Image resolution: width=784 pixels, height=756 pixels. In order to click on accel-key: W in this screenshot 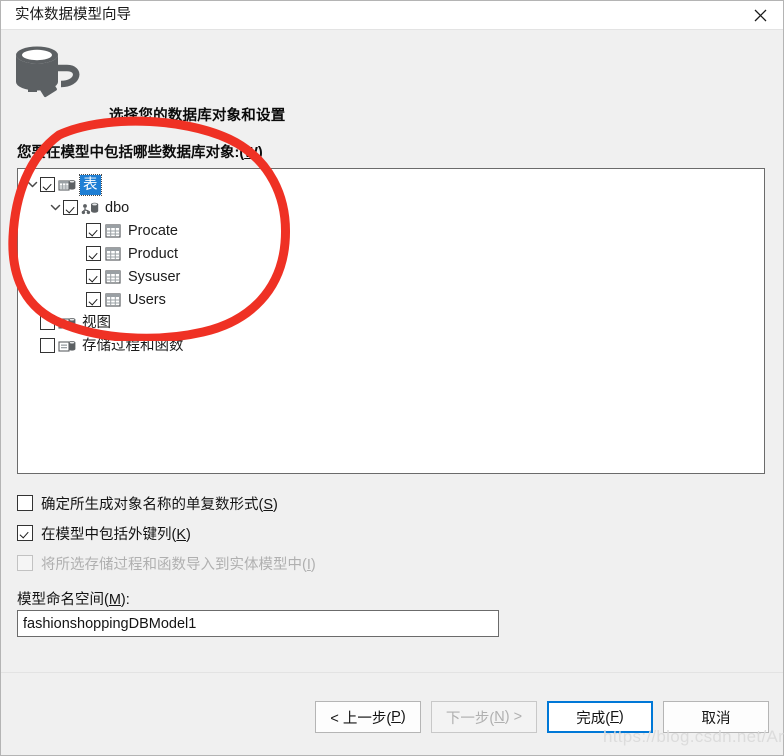, I will do `click(251, 153)`.